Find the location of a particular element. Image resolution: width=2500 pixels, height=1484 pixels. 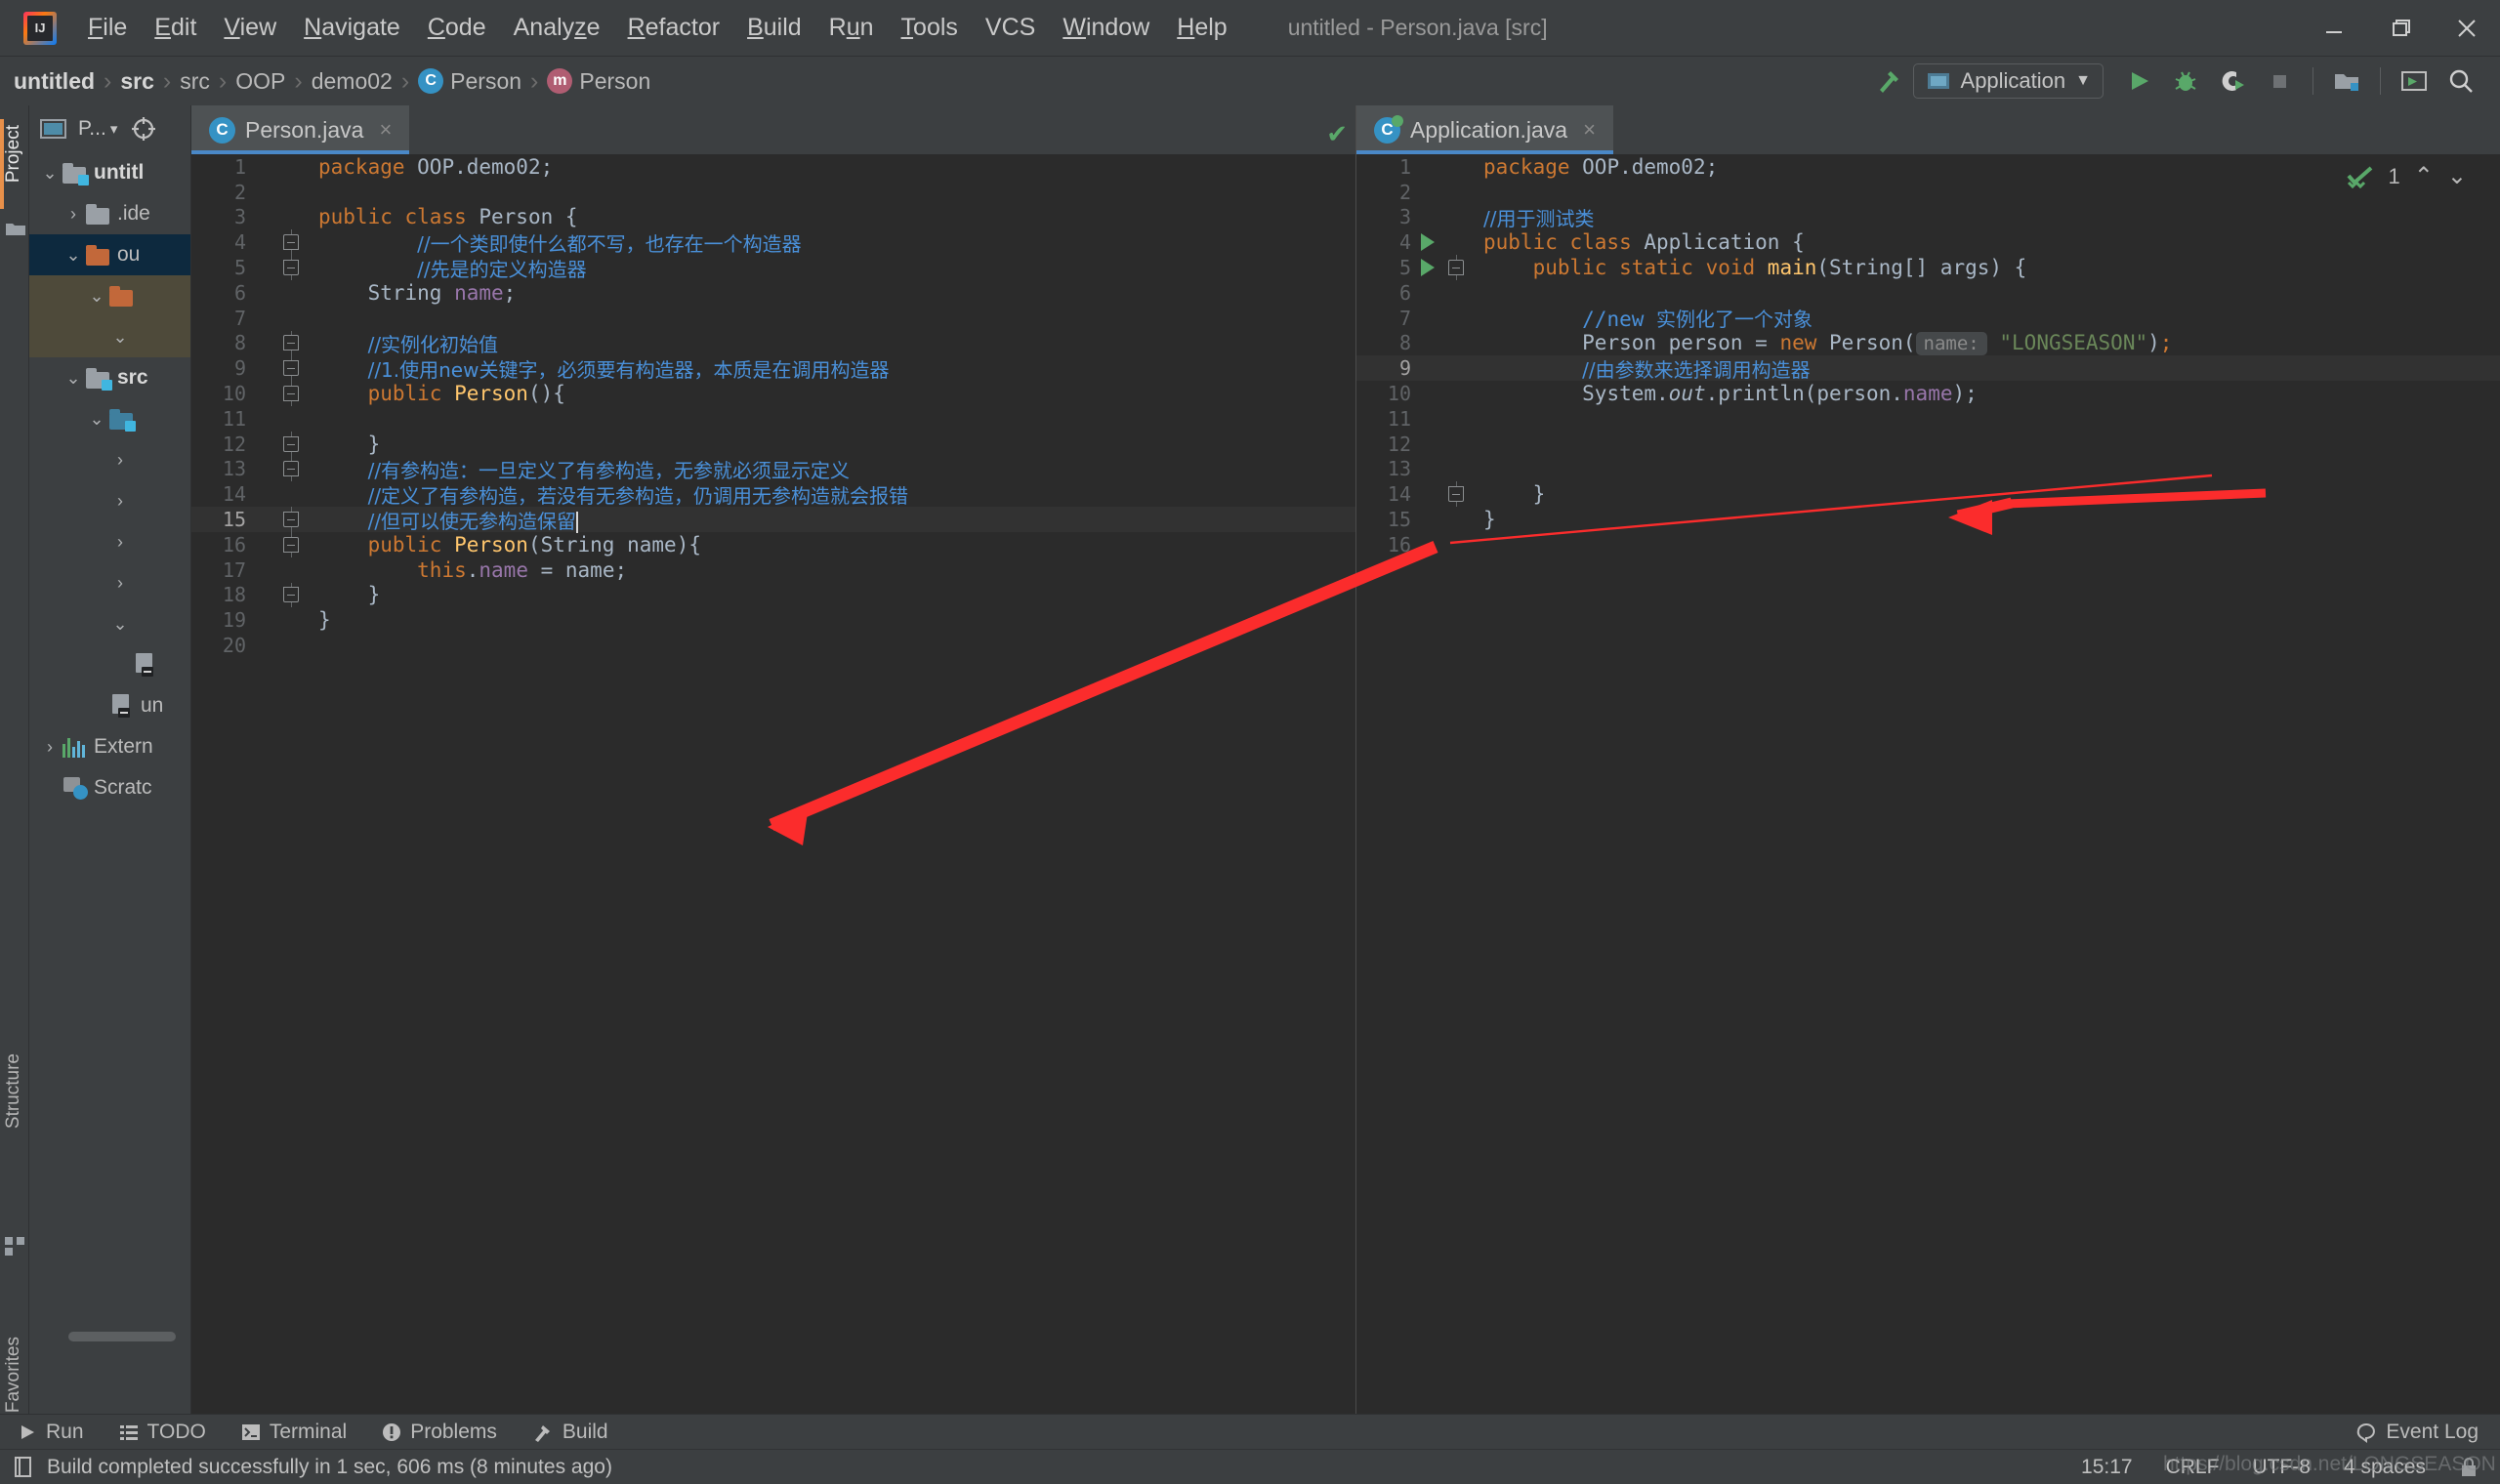

sidebar-tab-favorites: Favorites is located at coordinates (14, 1375).